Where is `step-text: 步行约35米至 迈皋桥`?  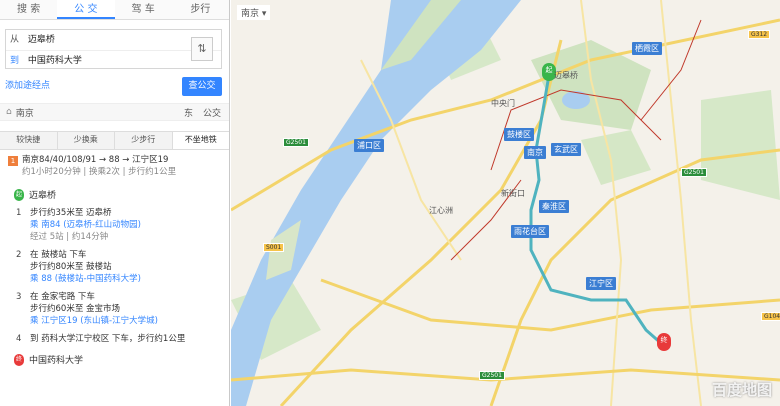
step-text: 步行约35米至 迈皋桥 is located at coordinates (71, 213).